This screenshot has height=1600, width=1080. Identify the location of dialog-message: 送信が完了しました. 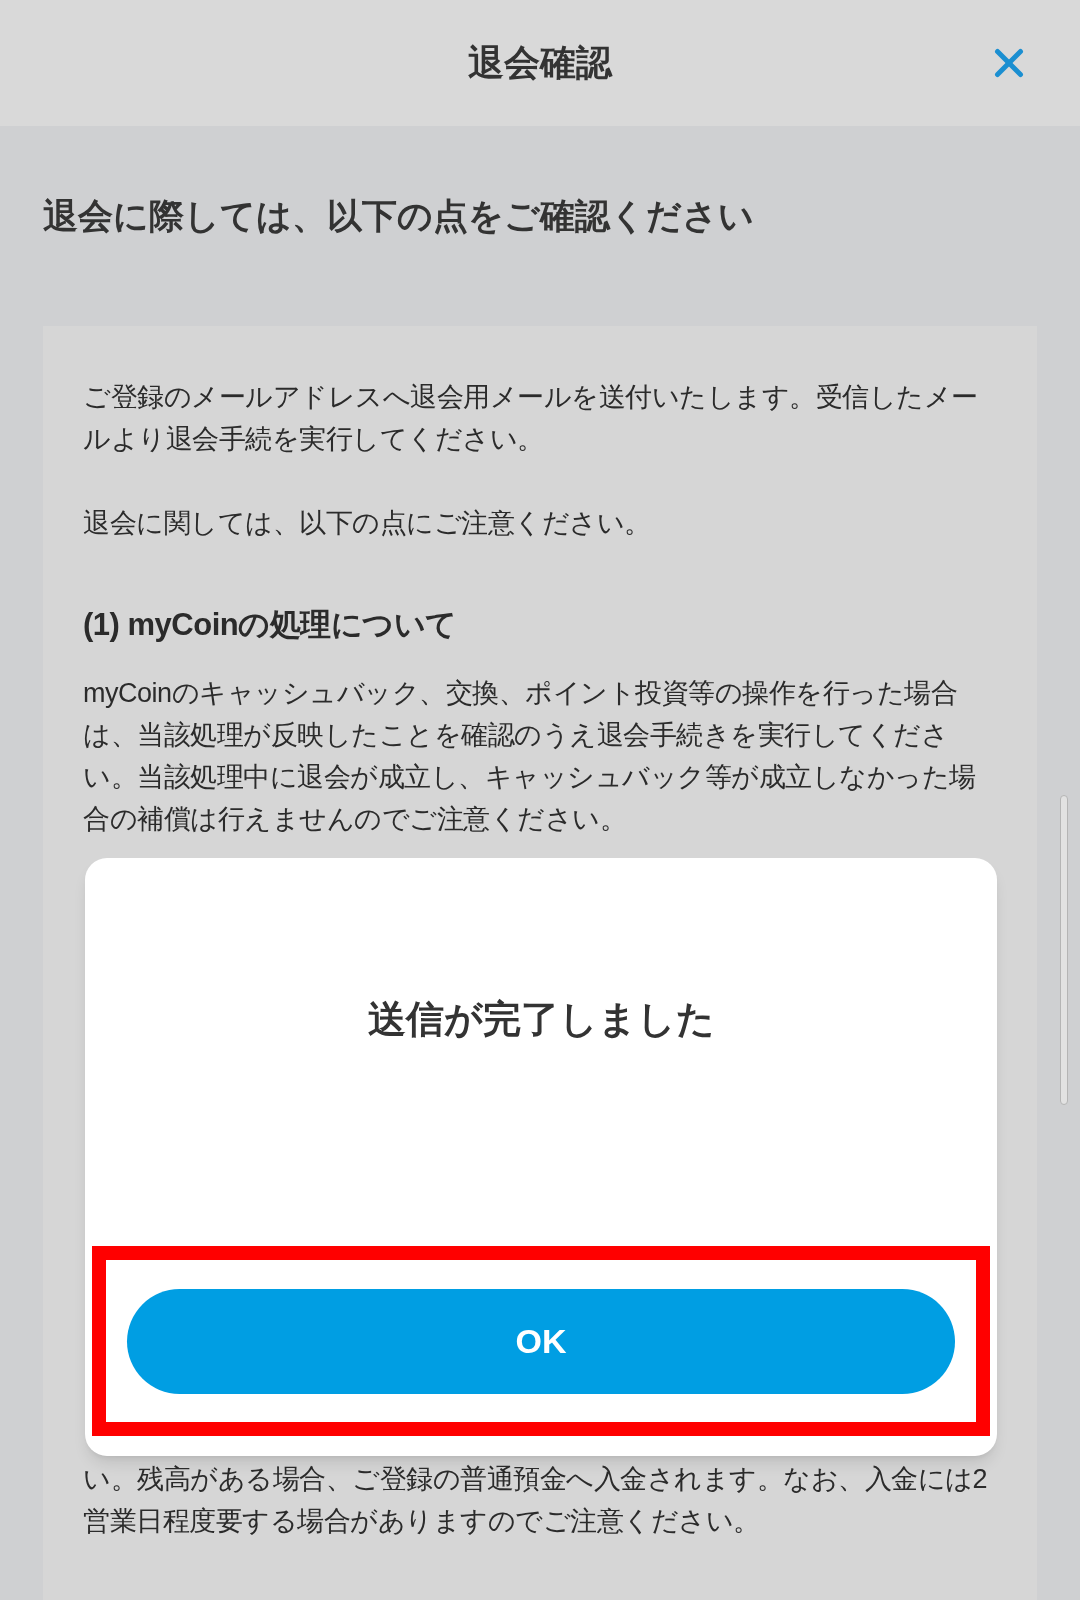
(541, 1019).